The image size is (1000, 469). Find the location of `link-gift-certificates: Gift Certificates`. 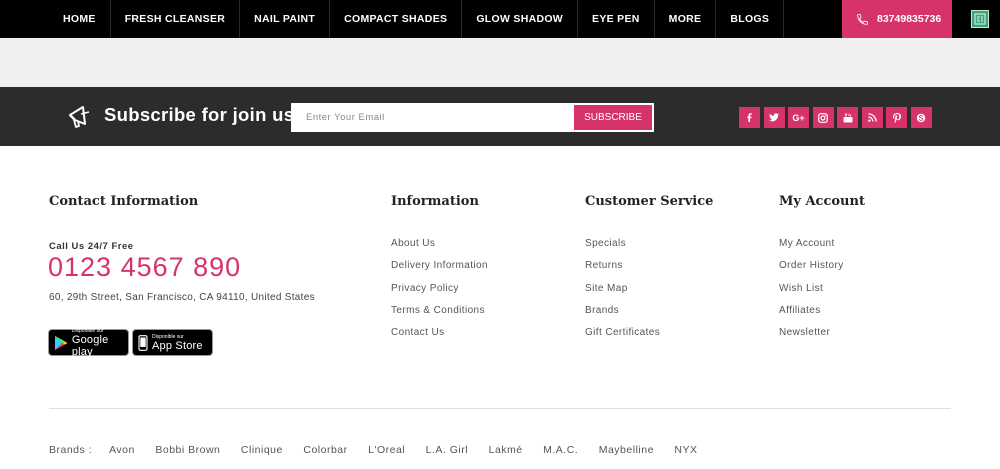

link-gift-certificates: Gift Certificates is located at coordinates (622, 338).